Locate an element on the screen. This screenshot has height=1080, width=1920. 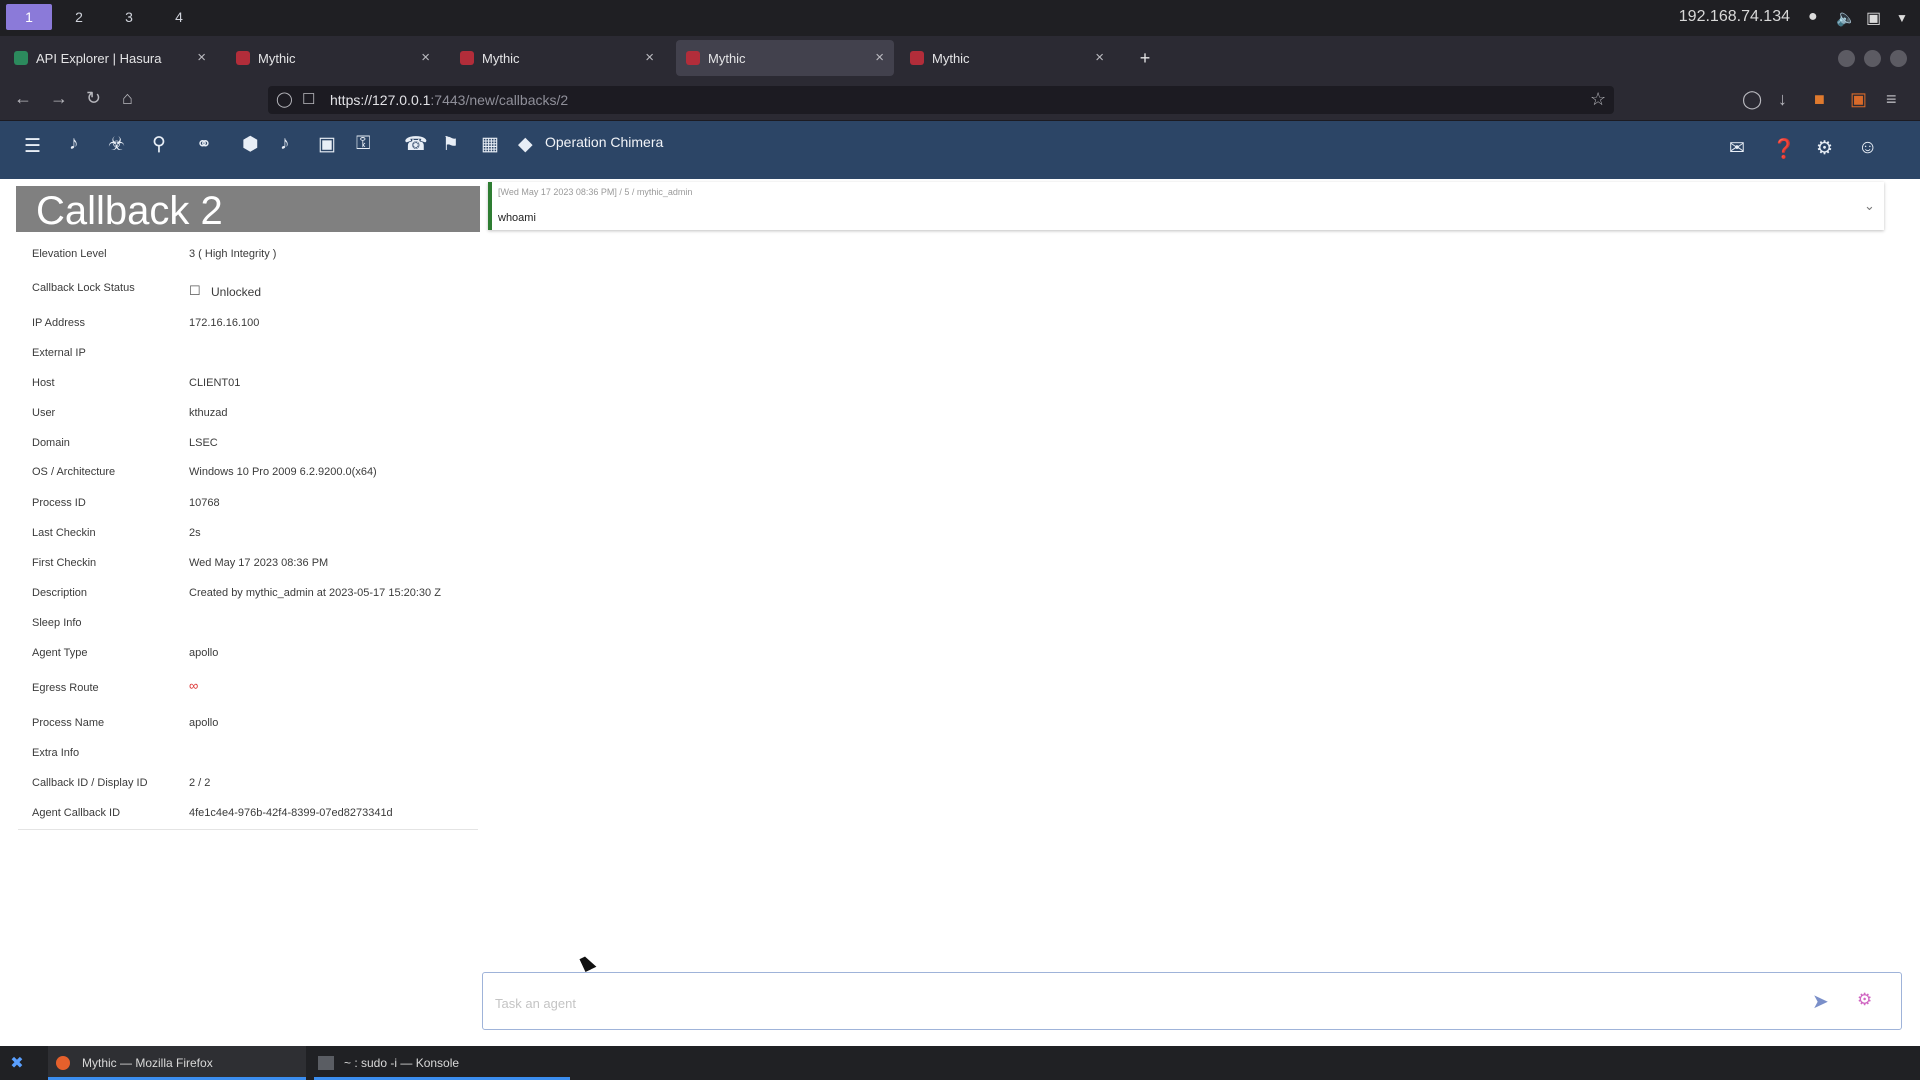
external-ip-label: External IP is located at coordinates (59, 353).